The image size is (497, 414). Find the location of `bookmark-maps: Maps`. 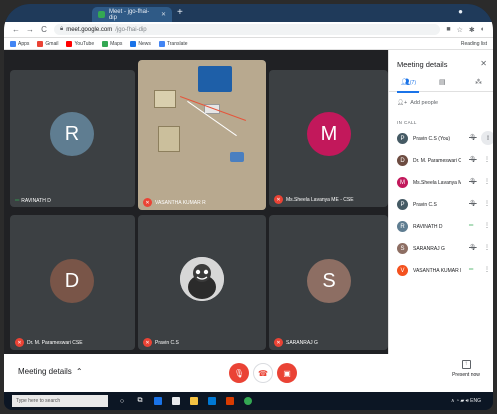

bookmark-maps: Maps is located at coordinates (112, 43).